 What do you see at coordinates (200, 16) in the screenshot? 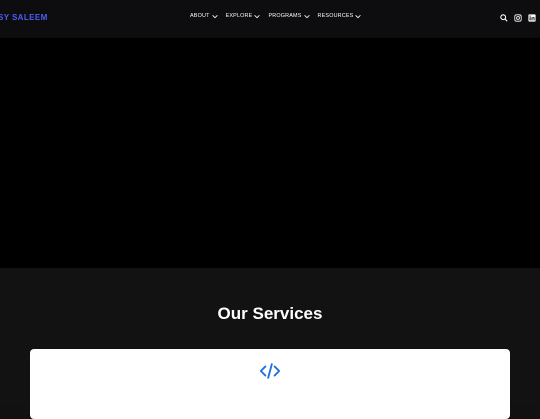
I see `nav-item-label: ABOUT` at bounding box center [200, 16].